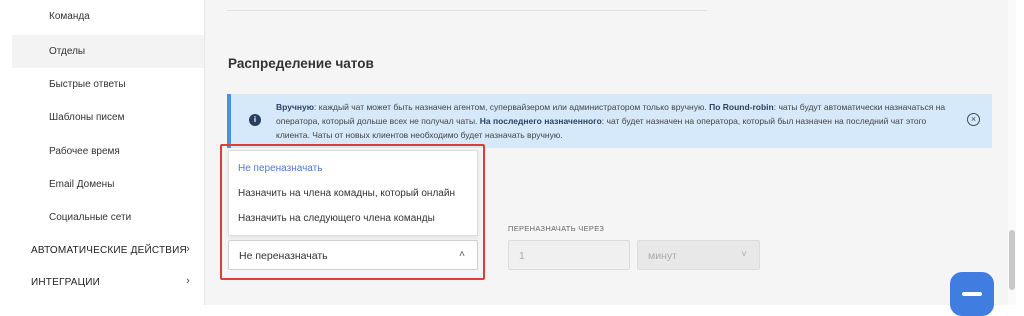 This screenshot has width=1024, height=316. I want to click on sidebar-group-label: ИНТЕГРАЦИИ, so click(66, 282).